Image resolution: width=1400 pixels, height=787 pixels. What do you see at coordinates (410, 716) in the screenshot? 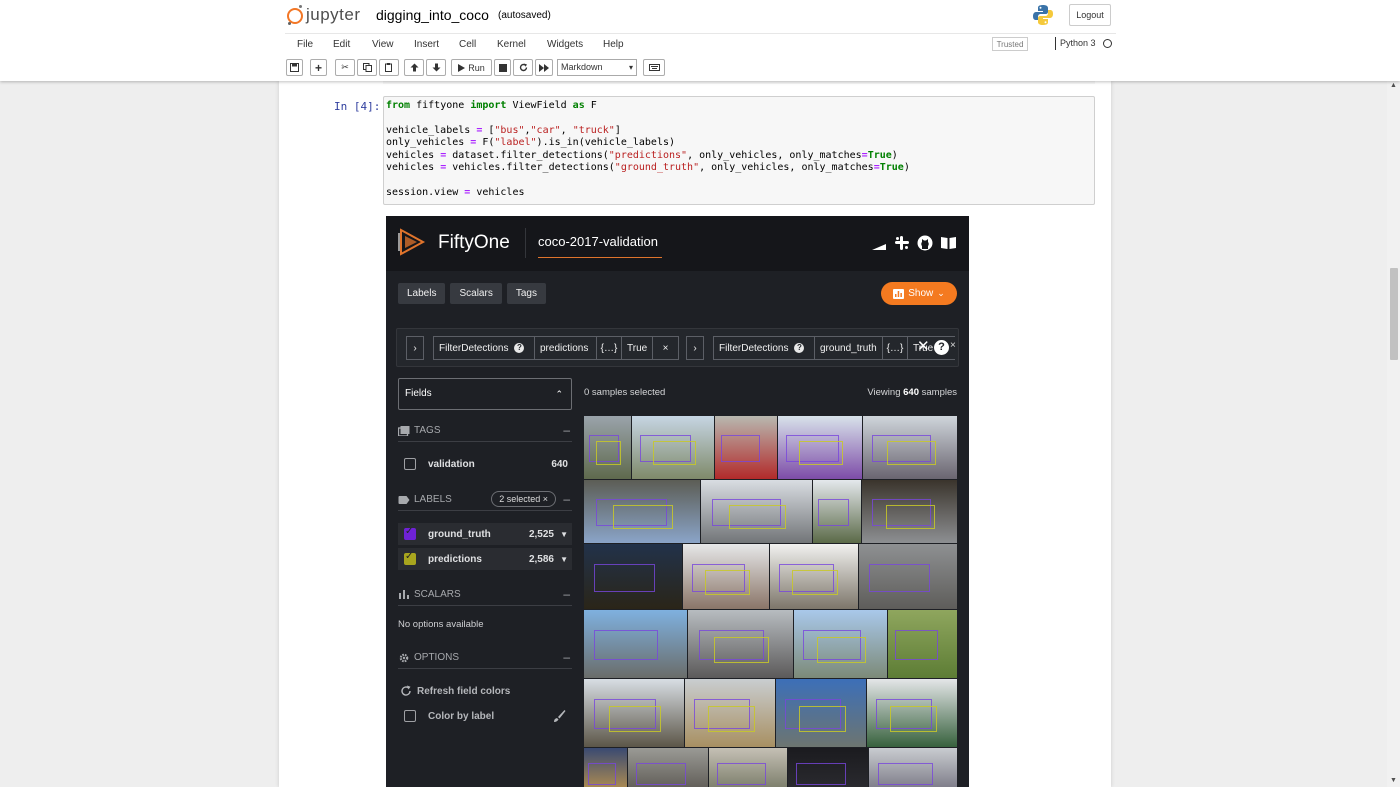
I see `color-by-label-checkbox` at bounding box center [410, 716].